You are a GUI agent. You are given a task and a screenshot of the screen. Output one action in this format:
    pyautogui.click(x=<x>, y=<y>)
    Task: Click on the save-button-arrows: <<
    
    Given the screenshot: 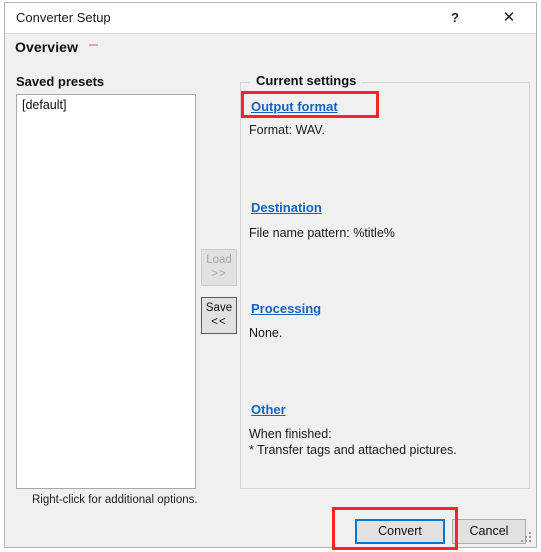 What is the action you would take?
    pyautogui.click(x=219, y=322)
    